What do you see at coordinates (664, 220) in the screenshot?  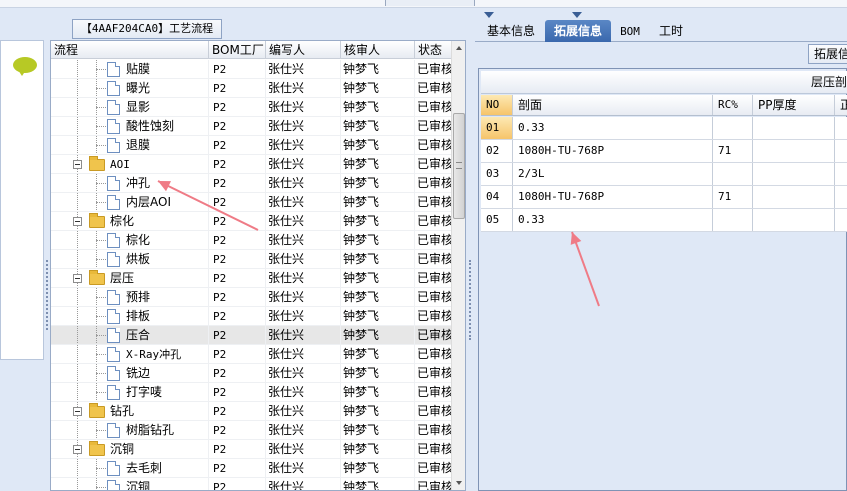 I see `grid-row: 05 0.33` at bounding box center [664, 220].